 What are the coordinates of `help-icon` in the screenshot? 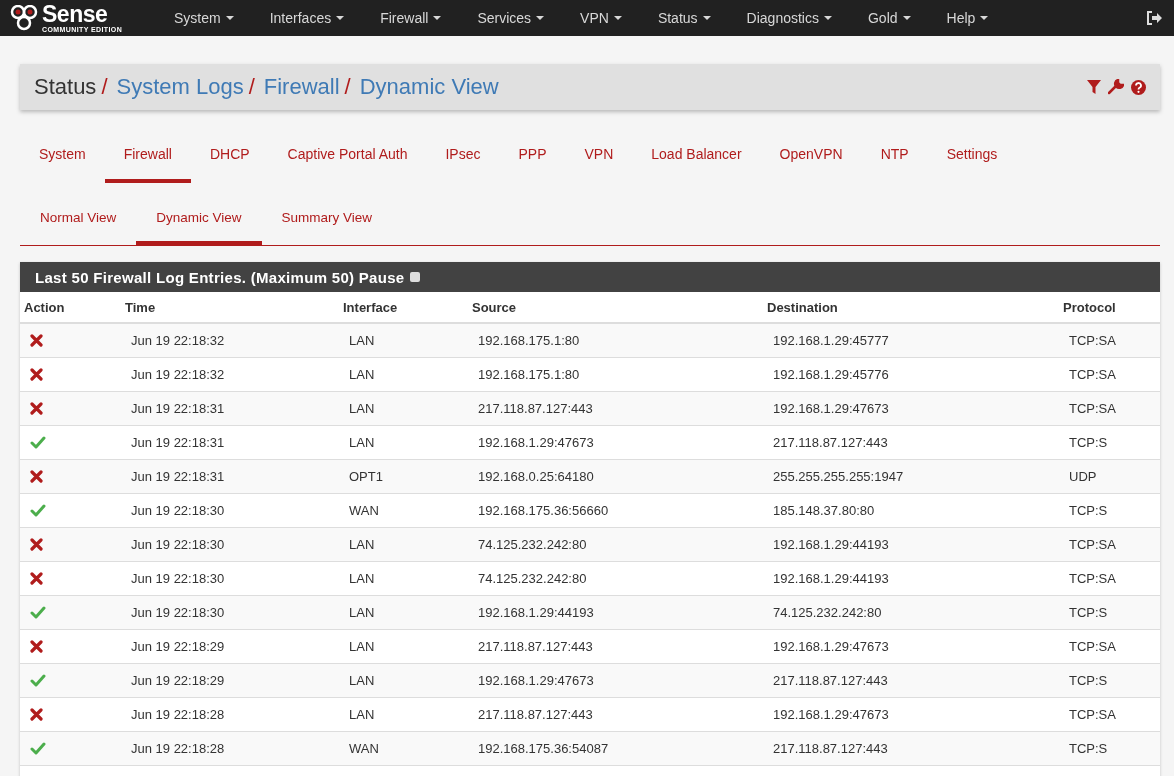 It's located at (1138, 87).